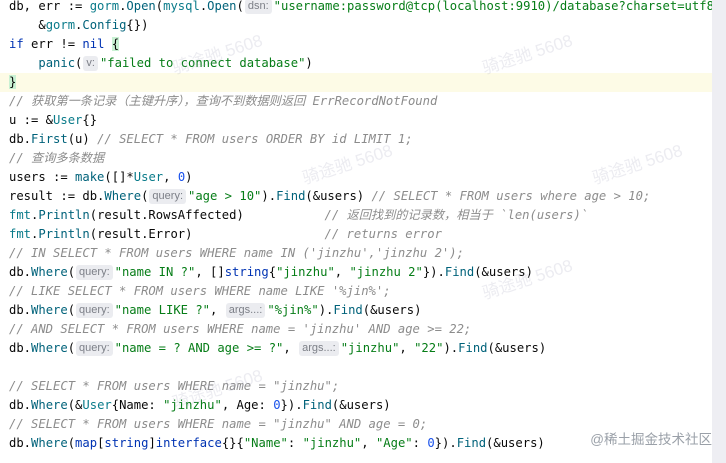 The width and height of the screenshot is (726, 463). I want to click on code-token: {, so click(272, 272).